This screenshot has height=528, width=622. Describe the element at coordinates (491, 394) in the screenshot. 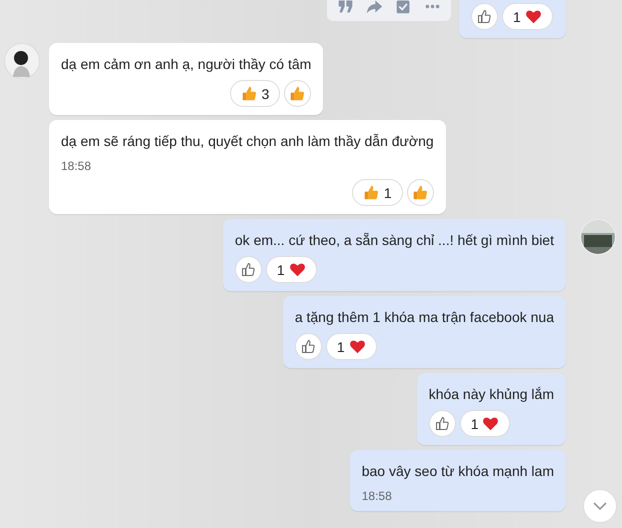

I see `message-text: khóa này khủng lắm` at that location.